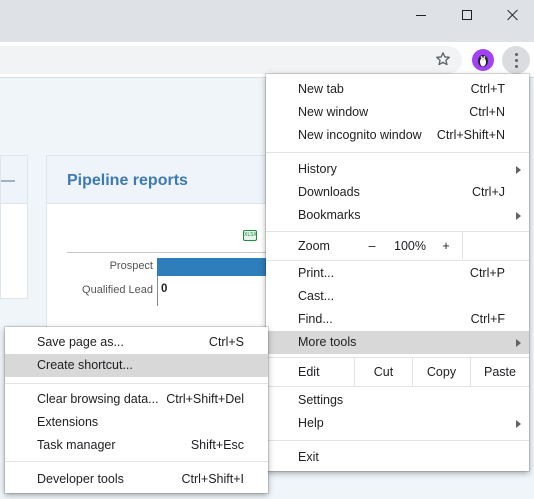 The height and width of the screenshot is (499, 534). What do you see at coordinates (314, 246) in the screenshot?
I see `menu-item-label: Zoom` at bounding box center [314, 246].